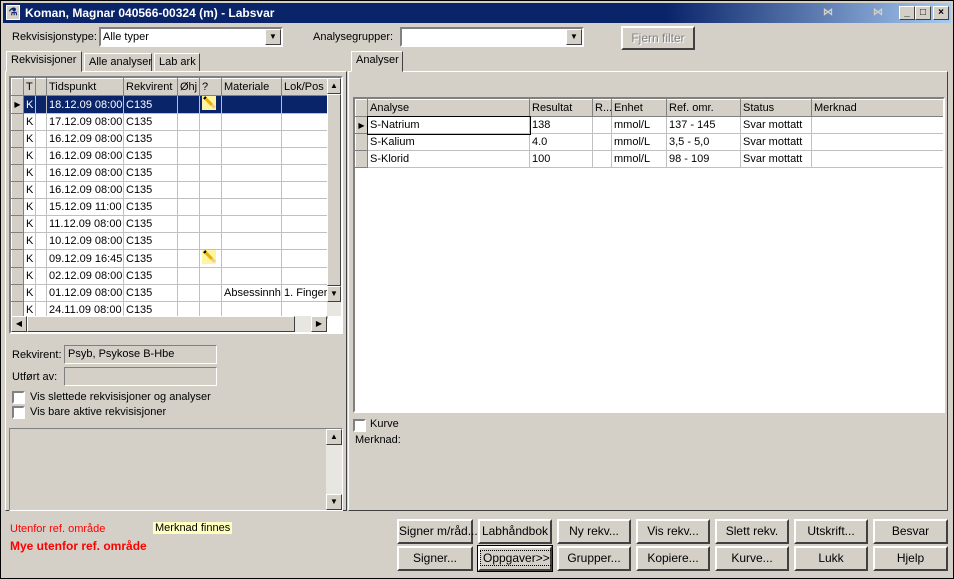 This screenshot has height=579, width=954. What do you see at coordinates (941, 13) in the screenshot?
I see `close-button: ×` at bounding box center [941, 13].